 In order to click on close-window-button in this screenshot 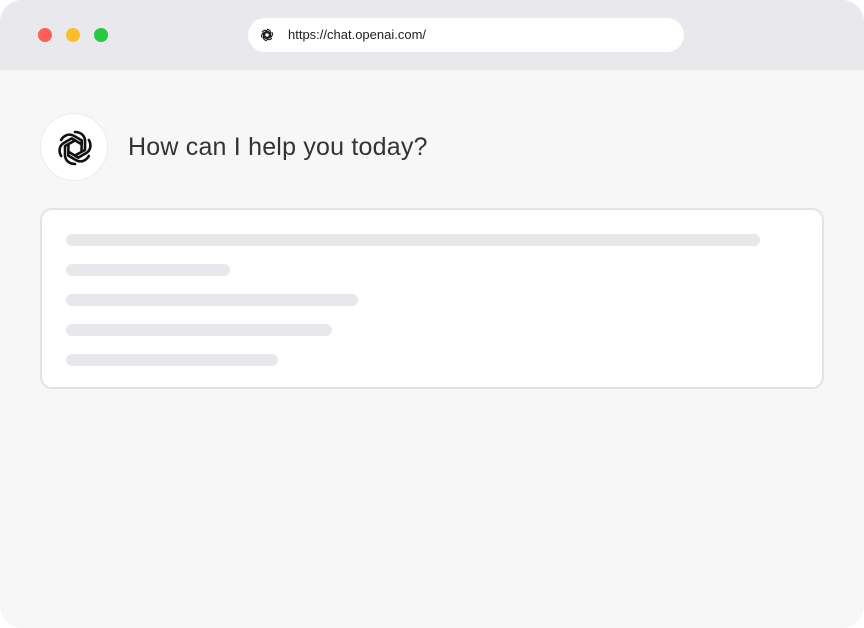, I will do `click(45, 35)`.